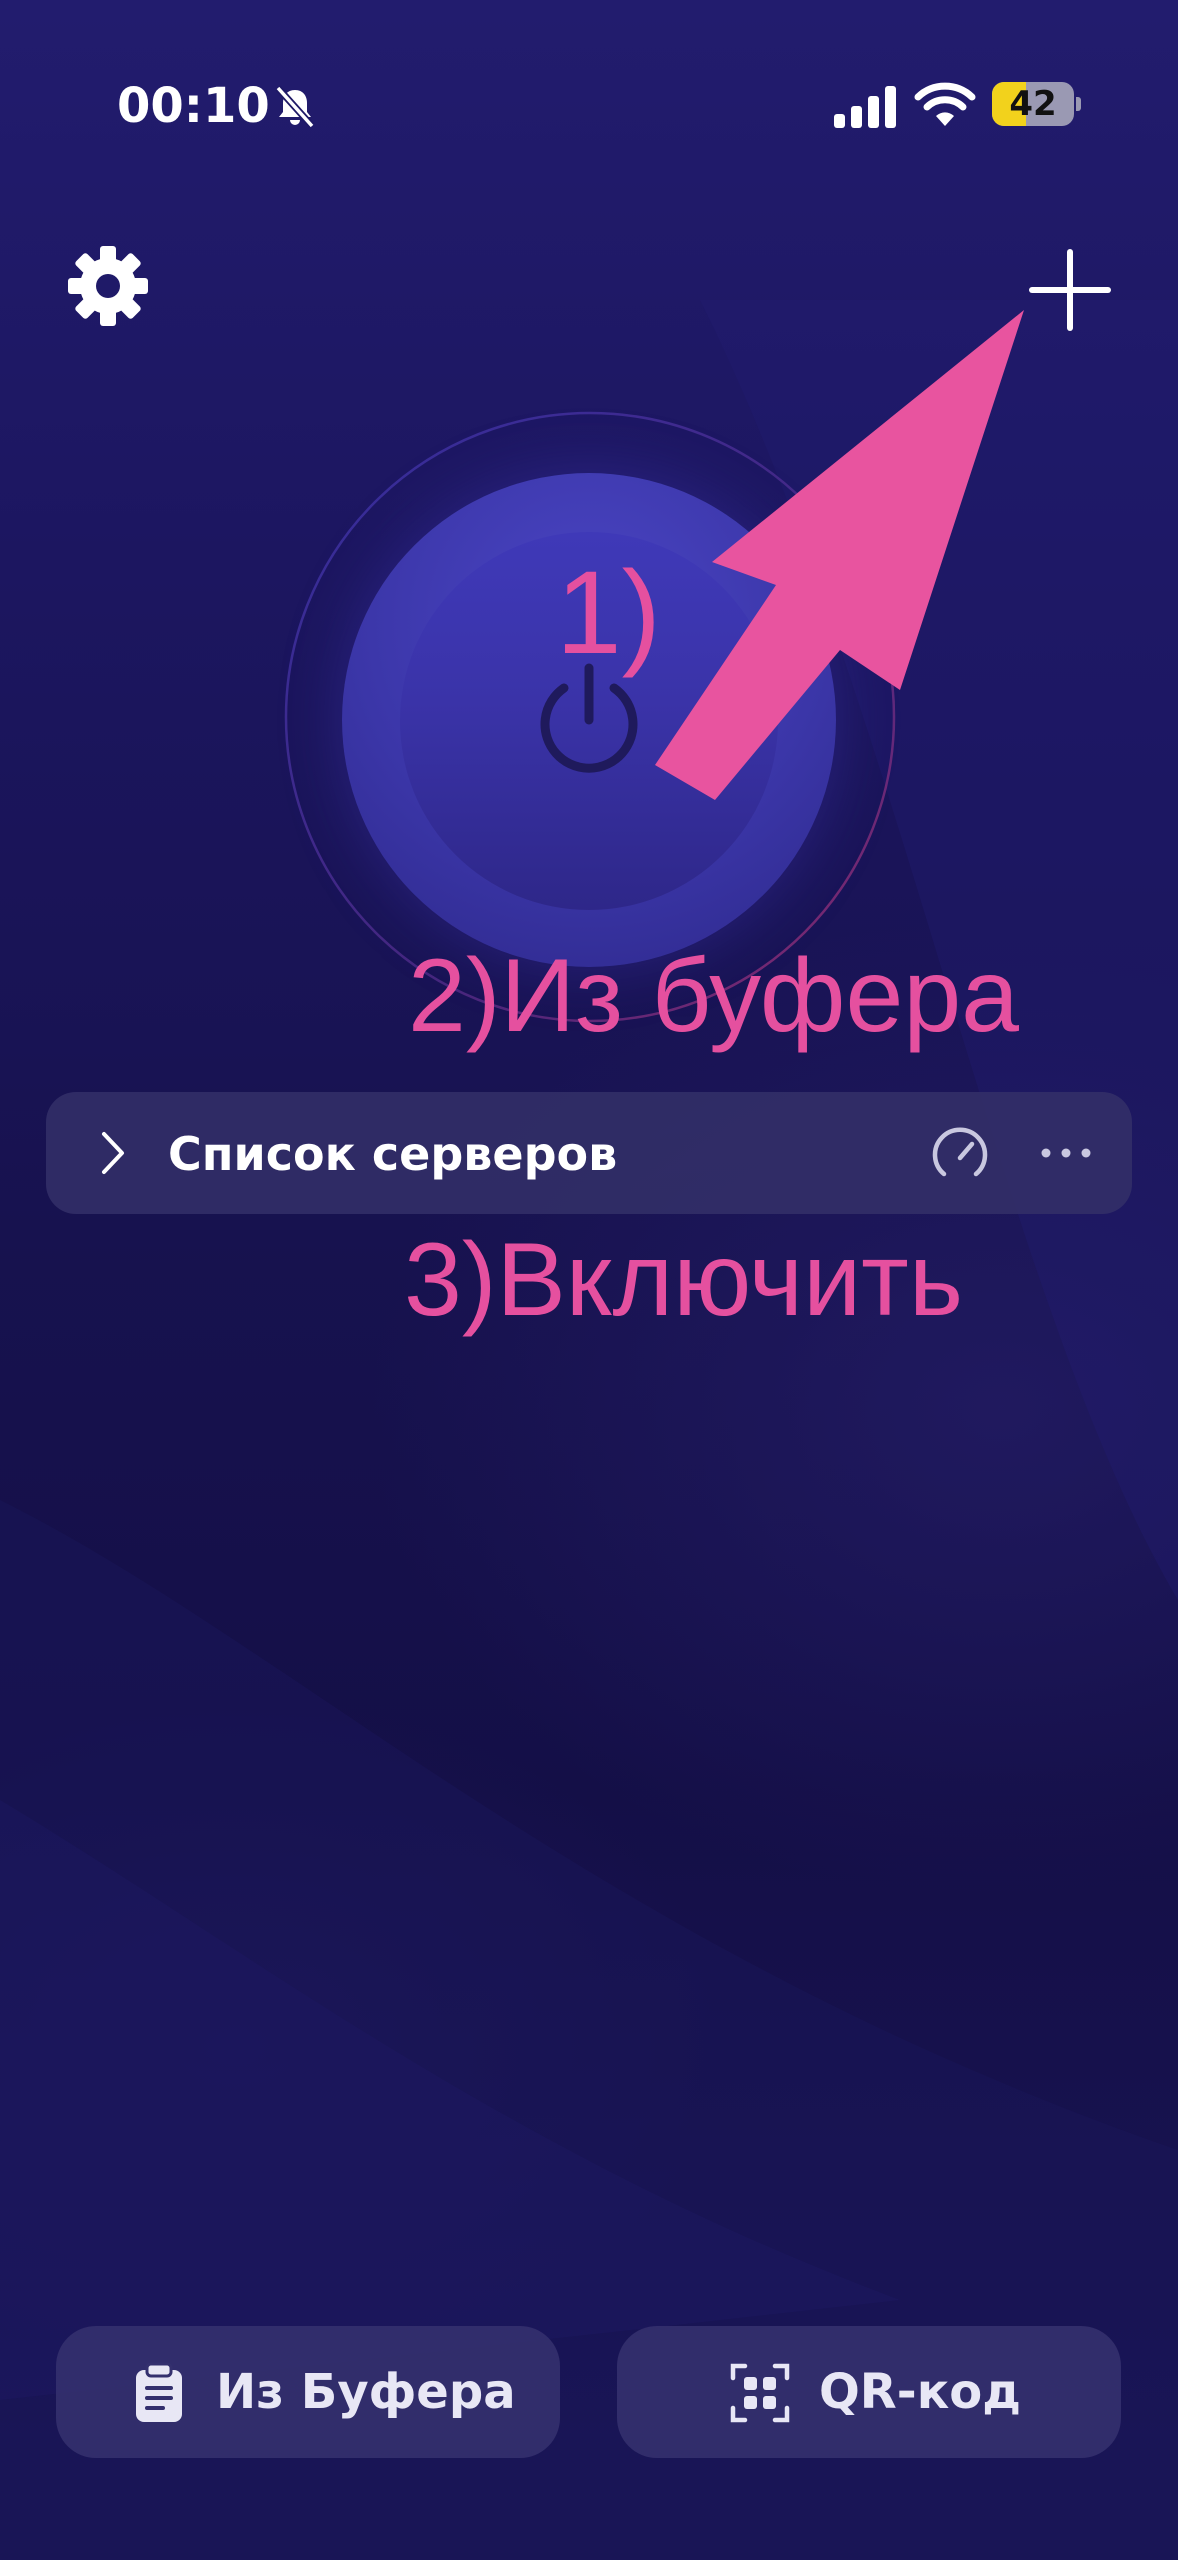  I want to click on qr-code-label: QR-код, so click(920, 2392).